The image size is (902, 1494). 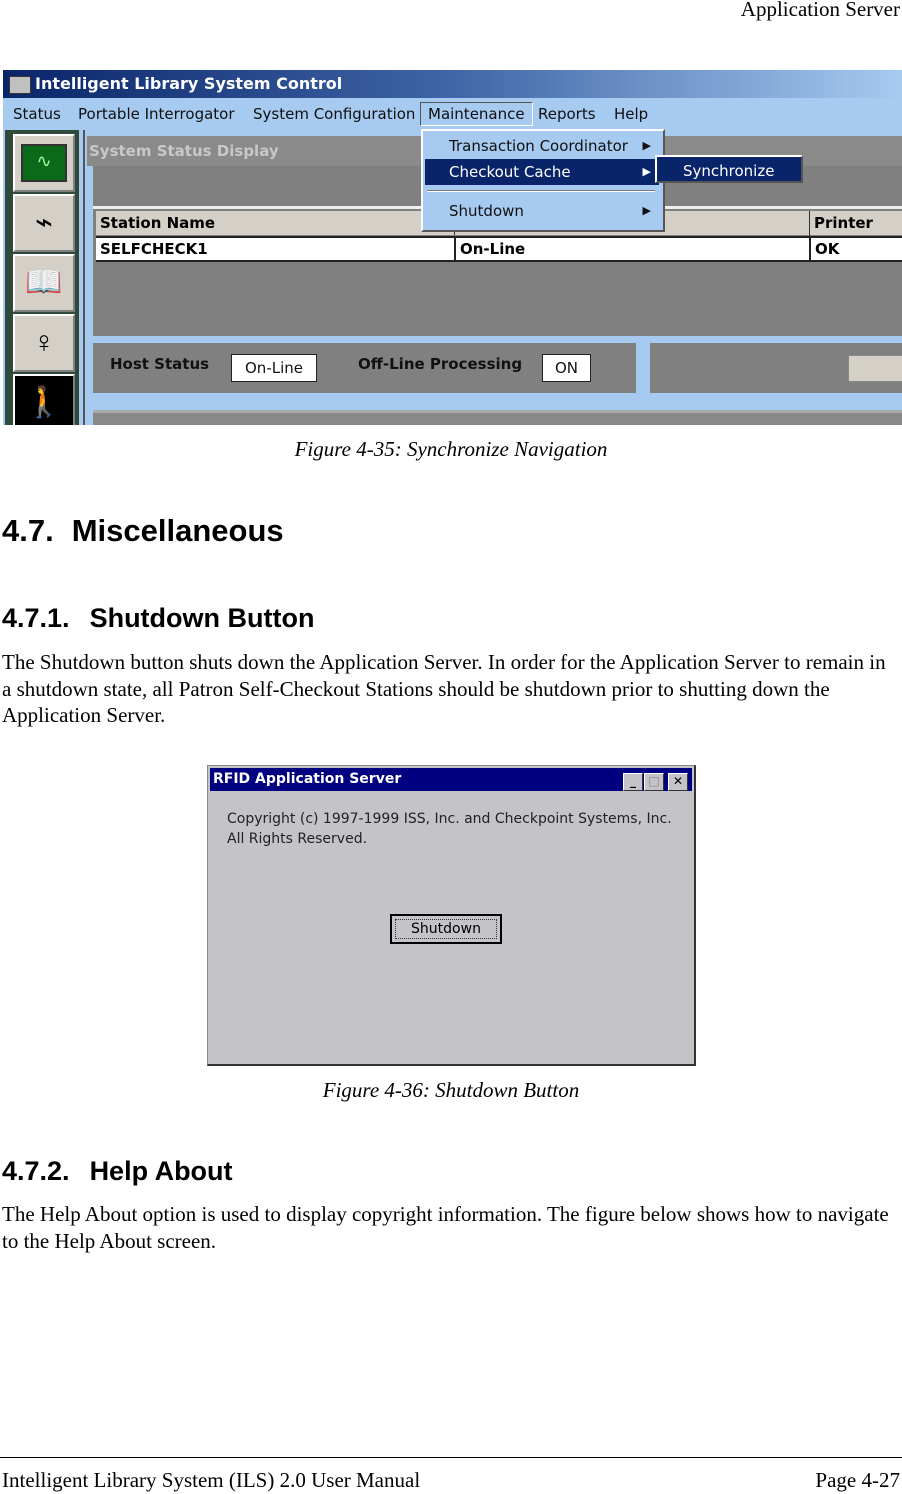 What do you see at coordinates (334, 114) in the screenshot?
I see `menu-system-configuration: System Configuration` at bounding box center [334, 114].